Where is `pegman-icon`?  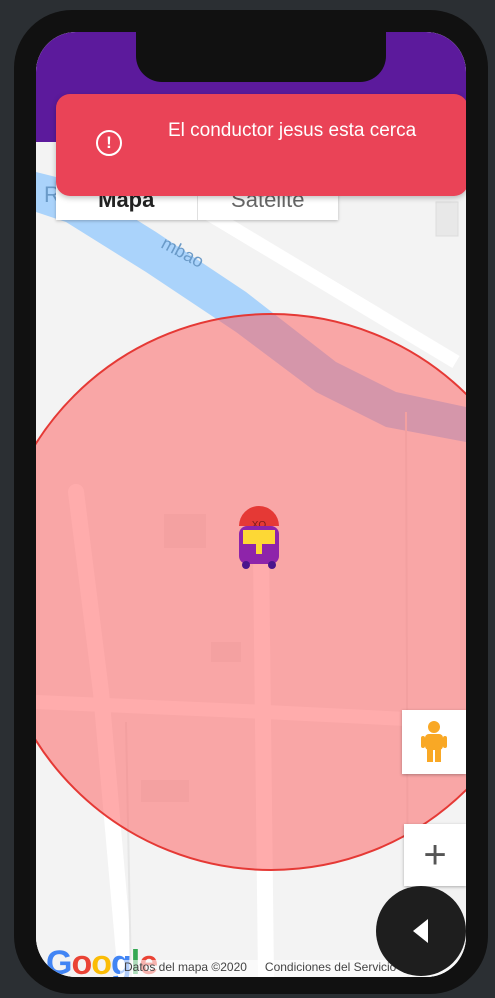
pegman-icon is located at coordinates (434, 741).